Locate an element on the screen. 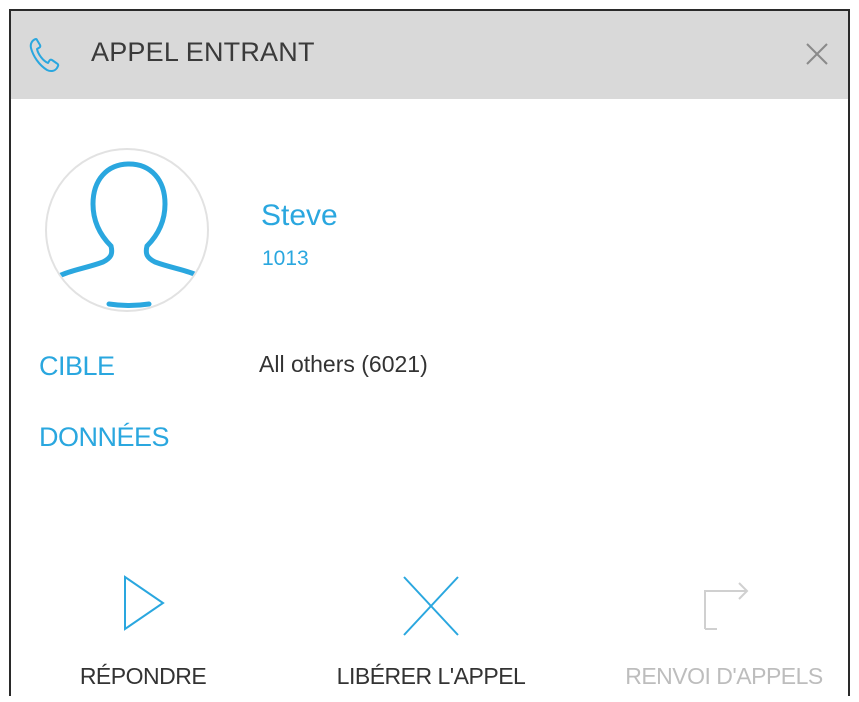  release-call-button: LIBÉRER L'APPEL is located at coordinates (431, 631).